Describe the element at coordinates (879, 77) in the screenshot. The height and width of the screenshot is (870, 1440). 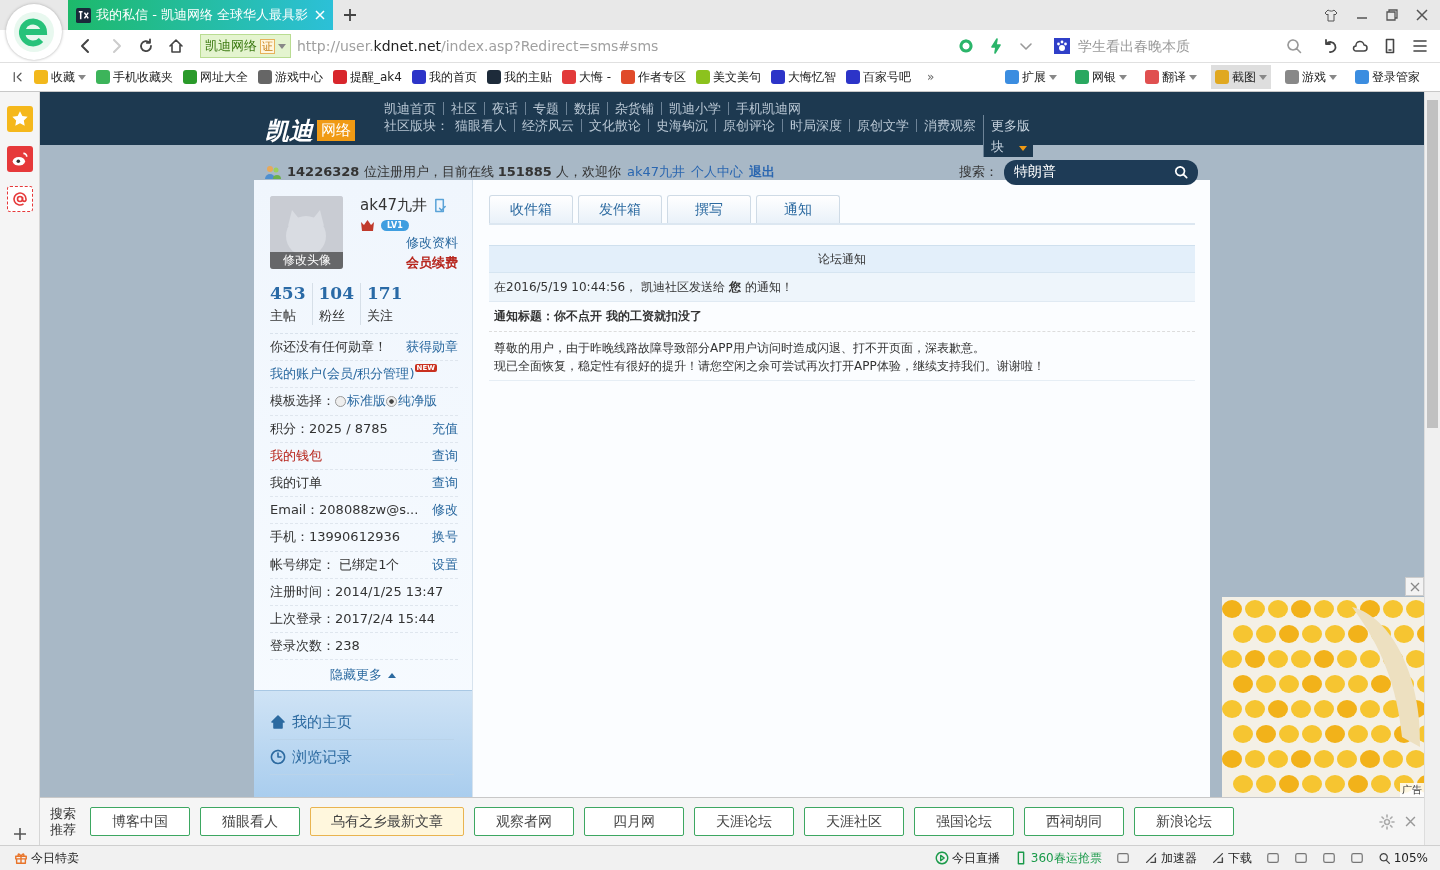
I see `bookmark-link: 百家号吧` at that location.